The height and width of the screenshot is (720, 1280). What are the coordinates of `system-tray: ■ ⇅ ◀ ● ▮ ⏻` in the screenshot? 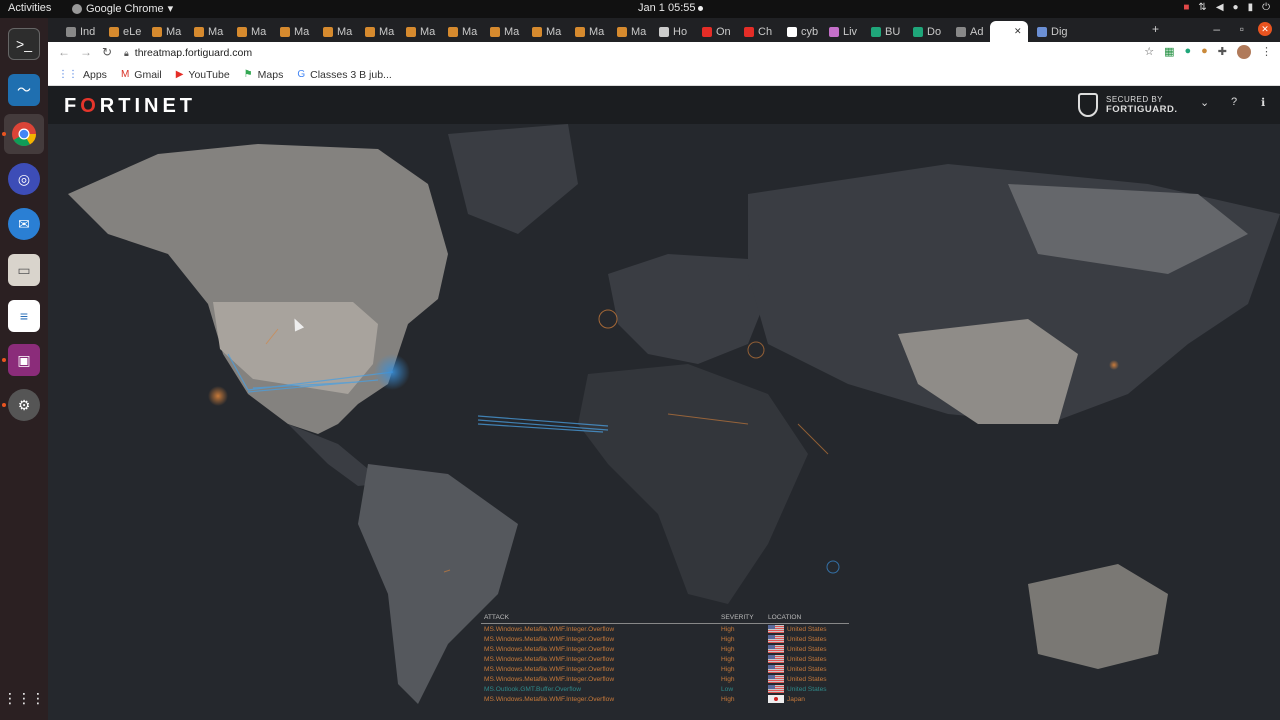 It's located at (1226, 7).